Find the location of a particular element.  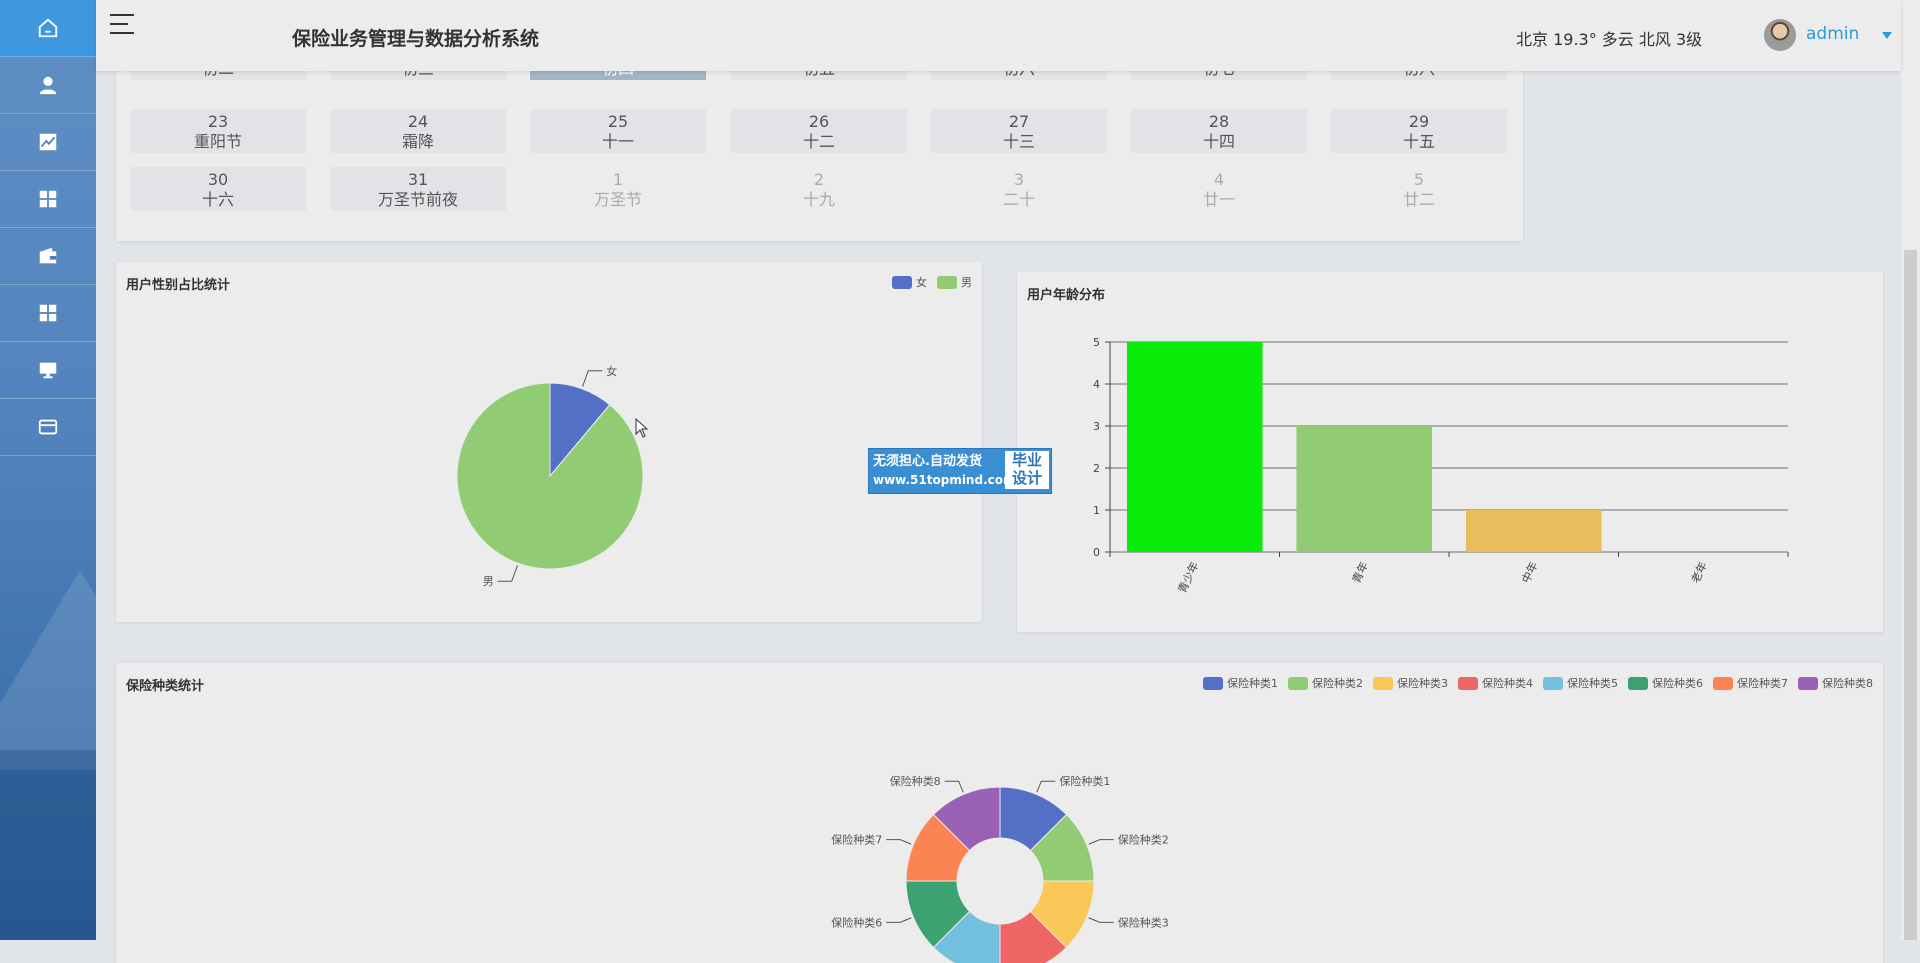

watermark-badge-box: 毕业 设计 is located at coordinates (1027, 470).